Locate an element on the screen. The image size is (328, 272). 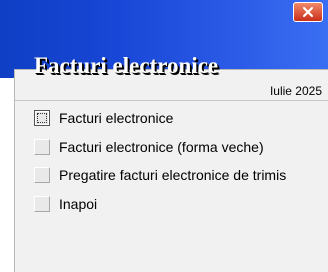
menu-item-forma-veche: Facturi electronice (forma veche) is located at coordinates (149, 147).